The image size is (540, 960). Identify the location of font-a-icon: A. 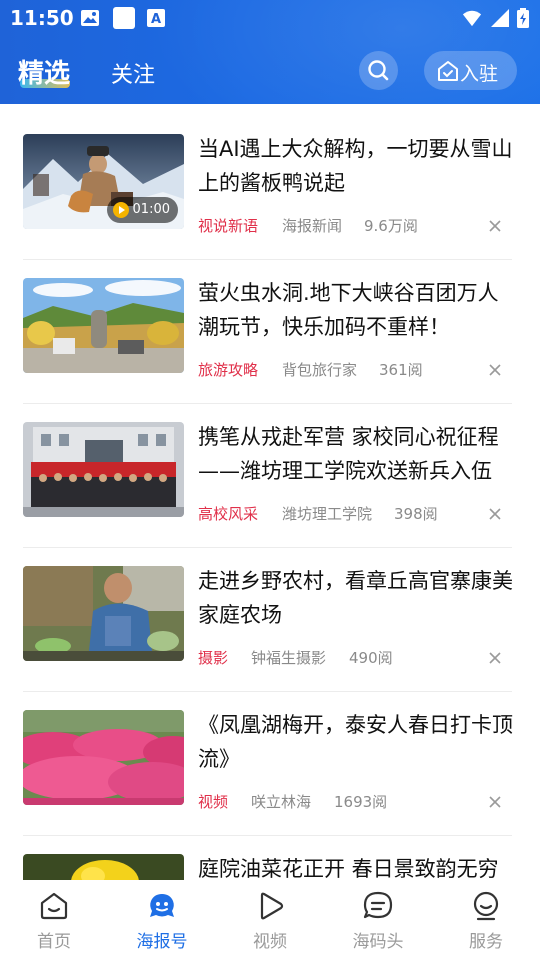
(156, 18).